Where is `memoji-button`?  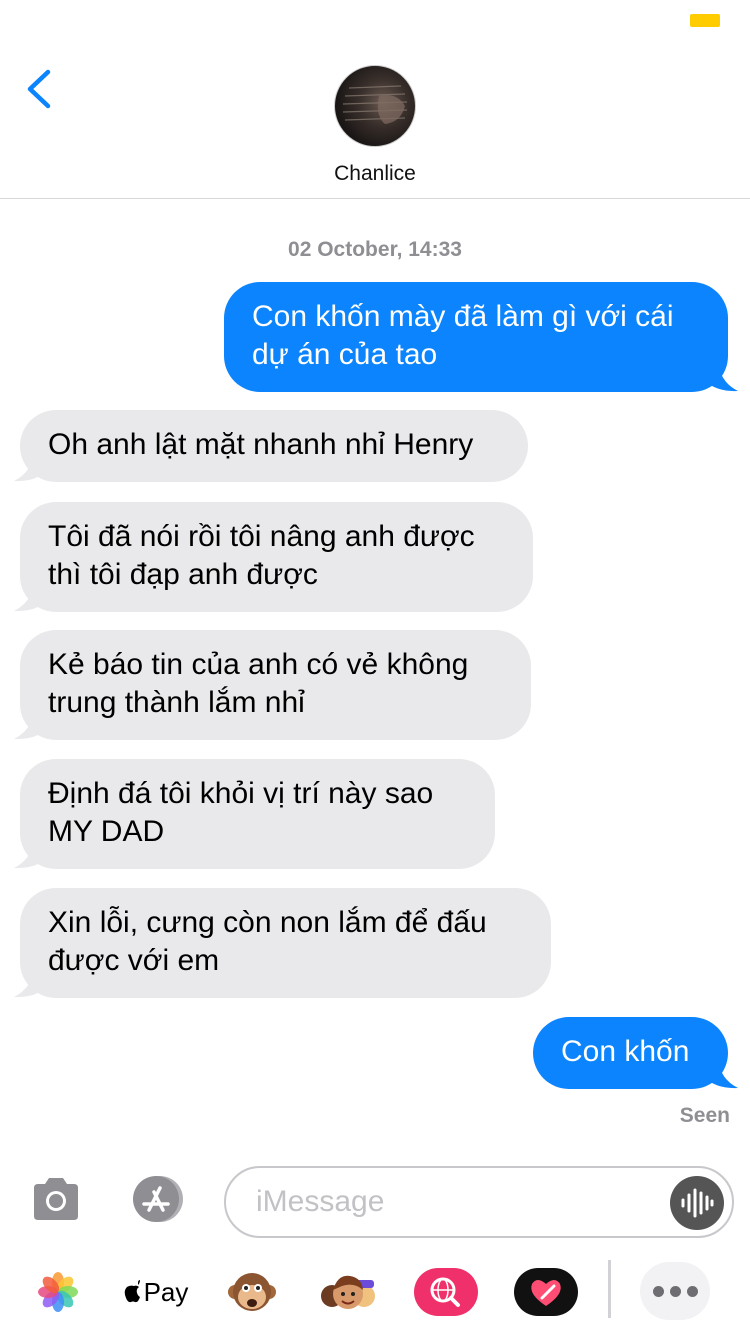
memoji-button is located at coordinates (348, 1292).